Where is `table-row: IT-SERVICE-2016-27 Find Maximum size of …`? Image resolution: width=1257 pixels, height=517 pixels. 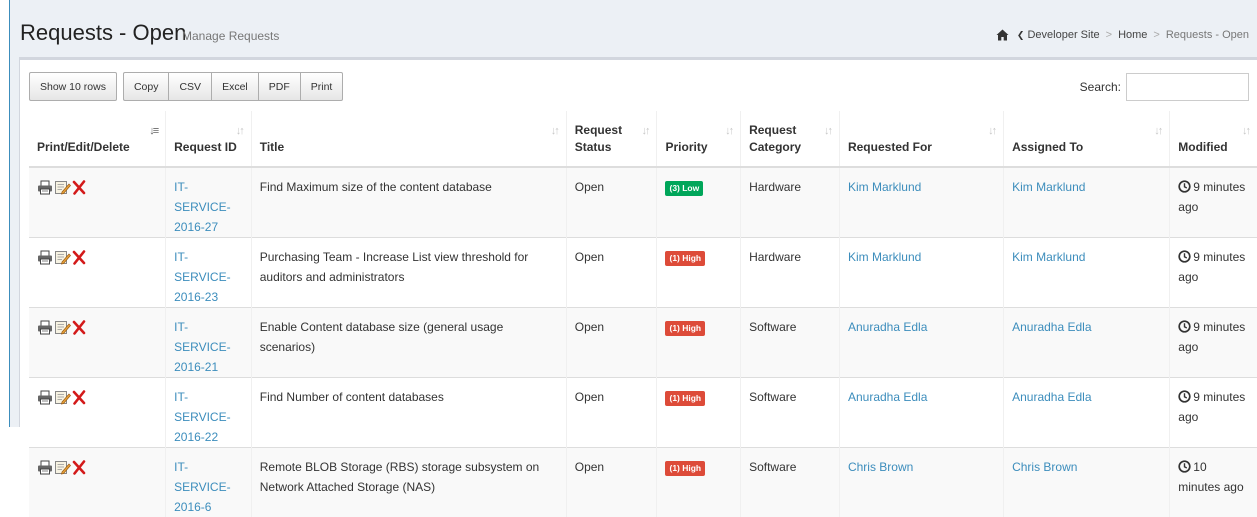 table-row: IT-SERVICE-2016-27 Find Maximum size of … is located at coordinates (643, 202).